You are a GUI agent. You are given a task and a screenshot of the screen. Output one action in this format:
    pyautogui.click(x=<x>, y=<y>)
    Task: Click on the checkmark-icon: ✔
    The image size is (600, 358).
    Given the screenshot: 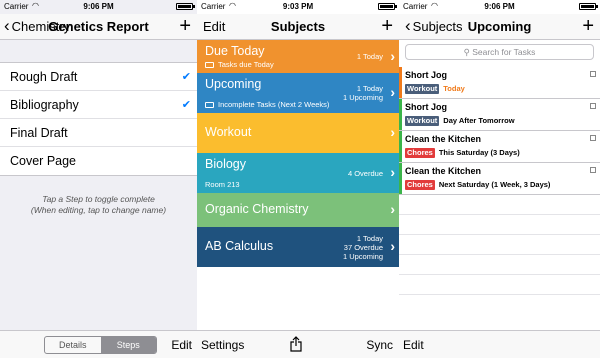 What is the action you would take?
    pyautogui.click(x=186, y=77)
    